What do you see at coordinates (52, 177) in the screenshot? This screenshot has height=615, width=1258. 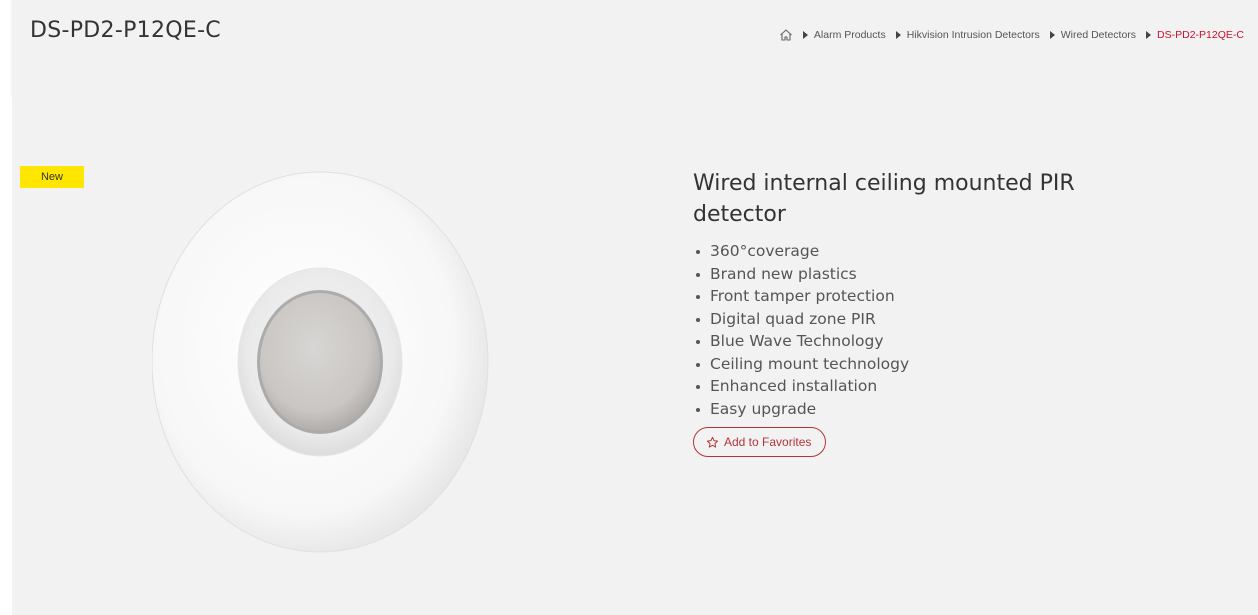 I see `new-badge: New` at bounding box center [52, 177].